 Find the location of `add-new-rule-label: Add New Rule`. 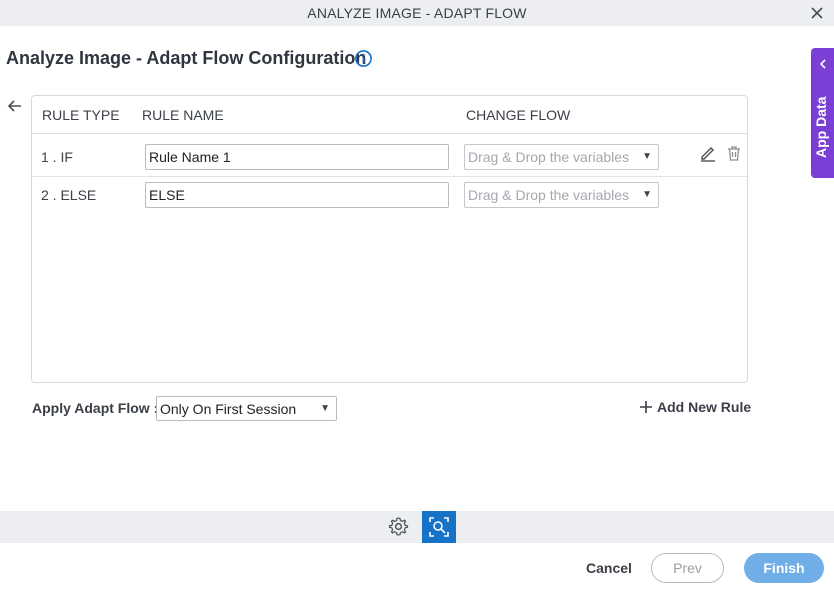

add-new-rule-label: Add New Rule is located at coordinates (704, 407).